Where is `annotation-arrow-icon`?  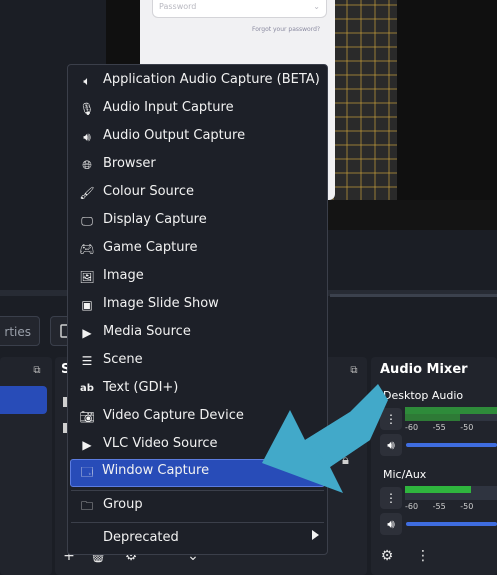 annotation-arrow-icon is located at coordinates (325, 438).